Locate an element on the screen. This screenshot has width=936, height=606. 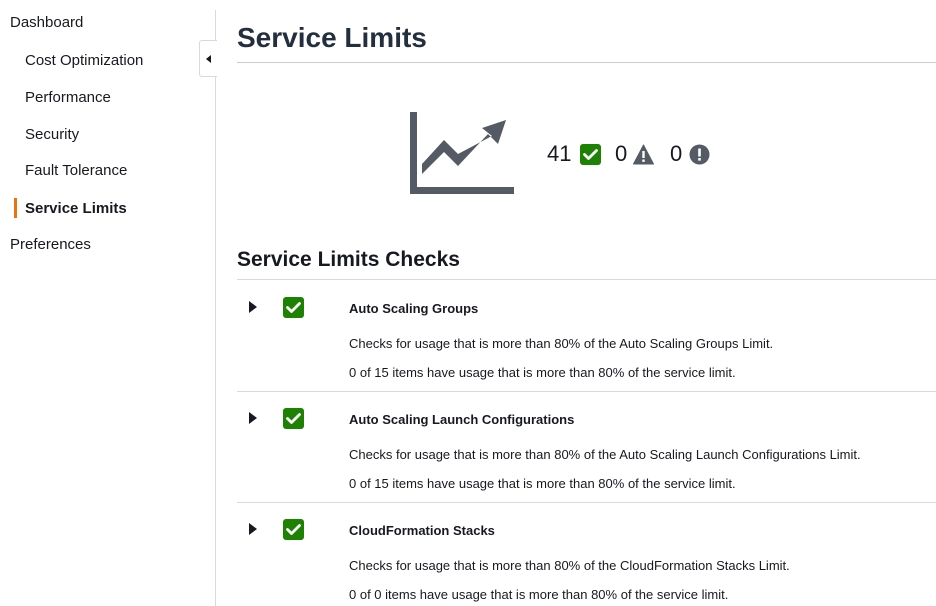
check-name: Auto Scaling Launch Configurations is located at coordinates (461, 419).